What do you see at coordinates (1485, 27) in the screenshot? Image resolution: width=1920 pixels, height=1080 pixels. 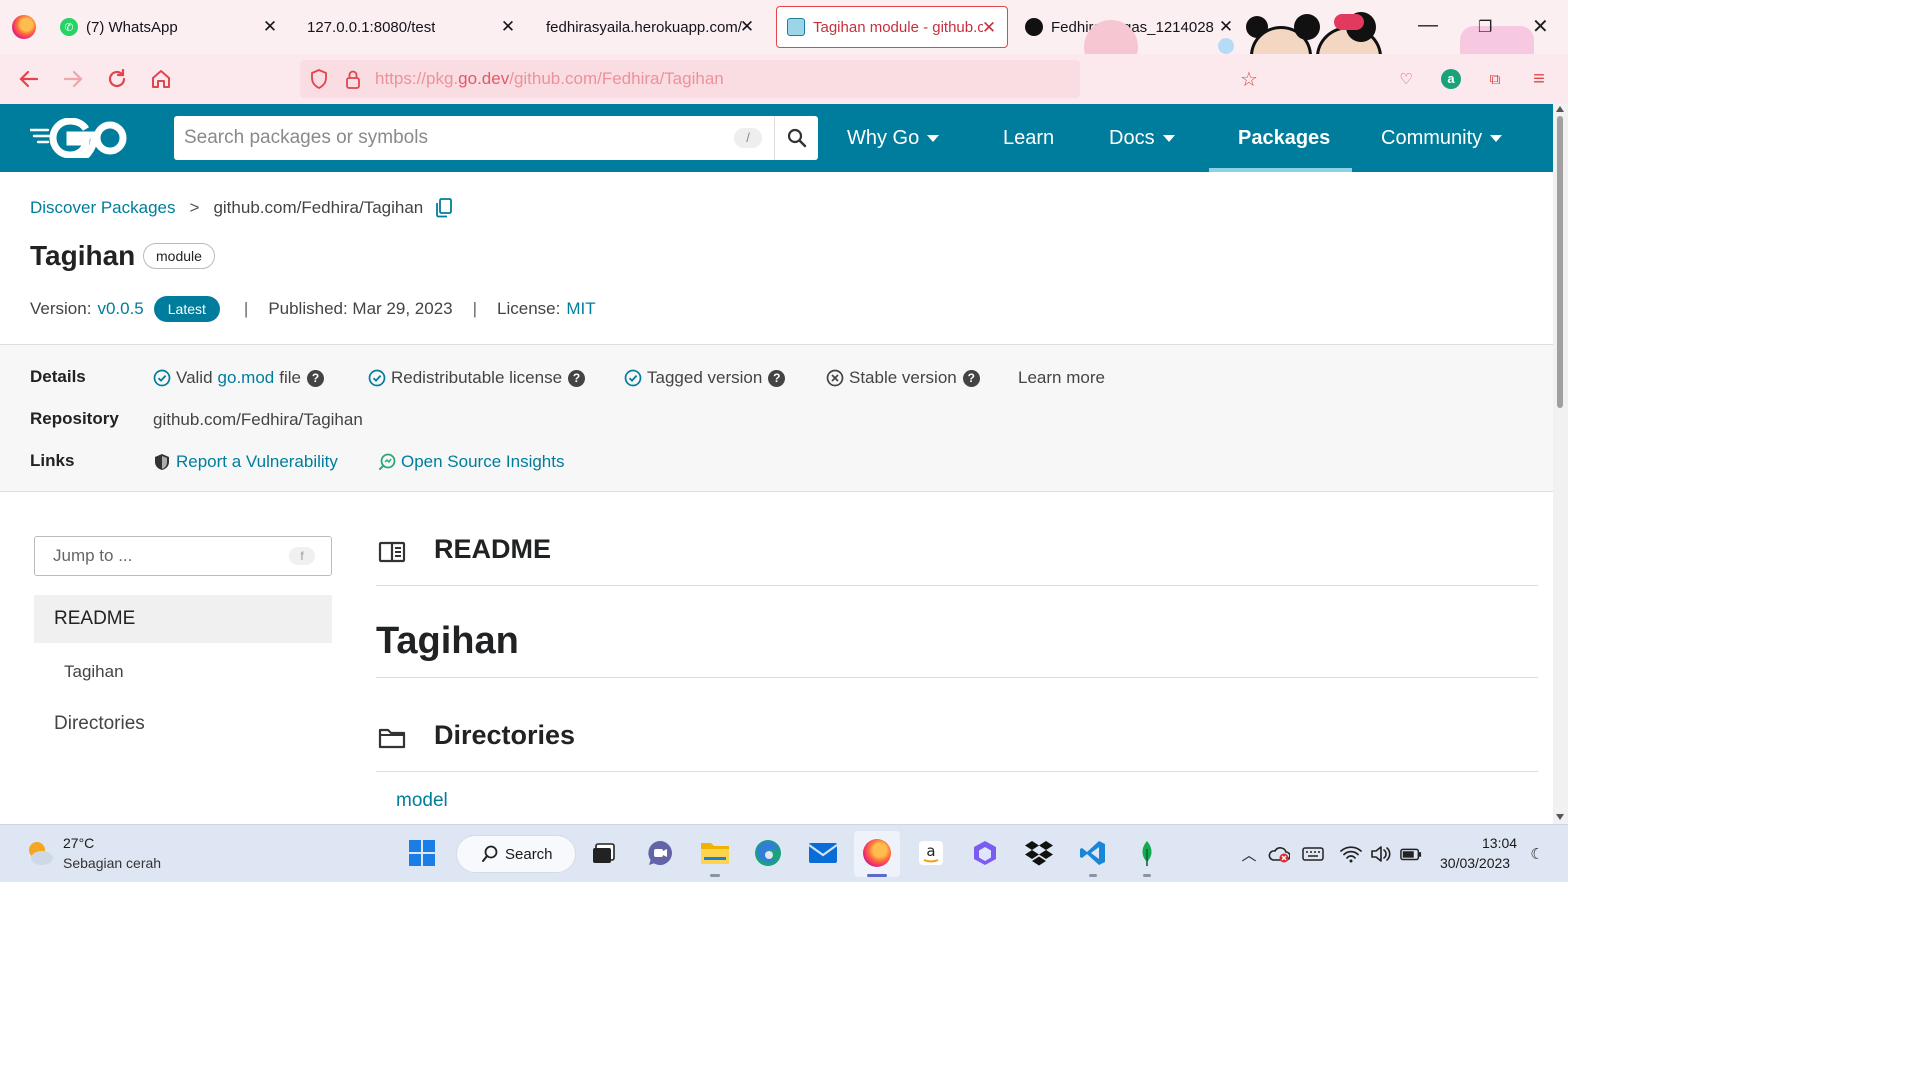 I see `restore-icon: ❐` at bounding box center [1485, 27].